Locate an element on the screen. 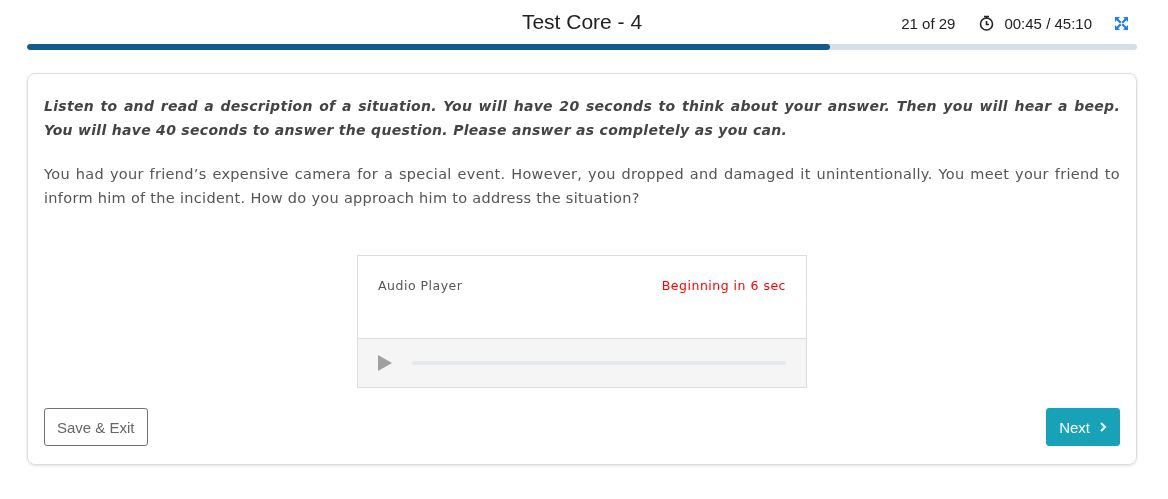 The width and height of the screenshot is (1168, 499). audio-status: Beginning in 6 sec is located at coordinates (723, 286).